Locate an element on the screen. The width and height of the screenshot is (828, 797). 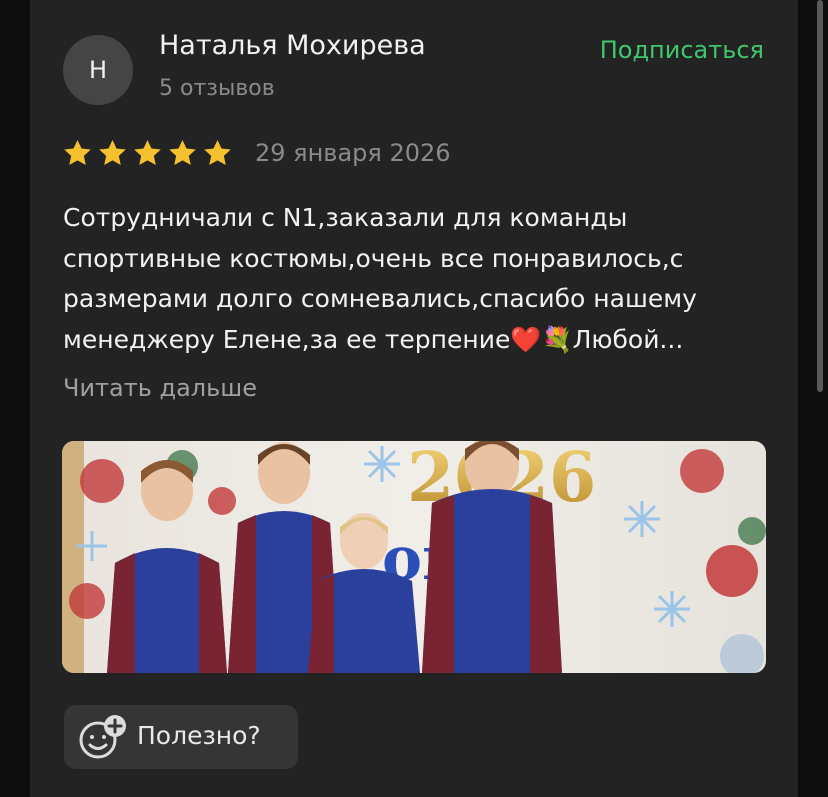
rating-stars is located at coordinates (147, 153).